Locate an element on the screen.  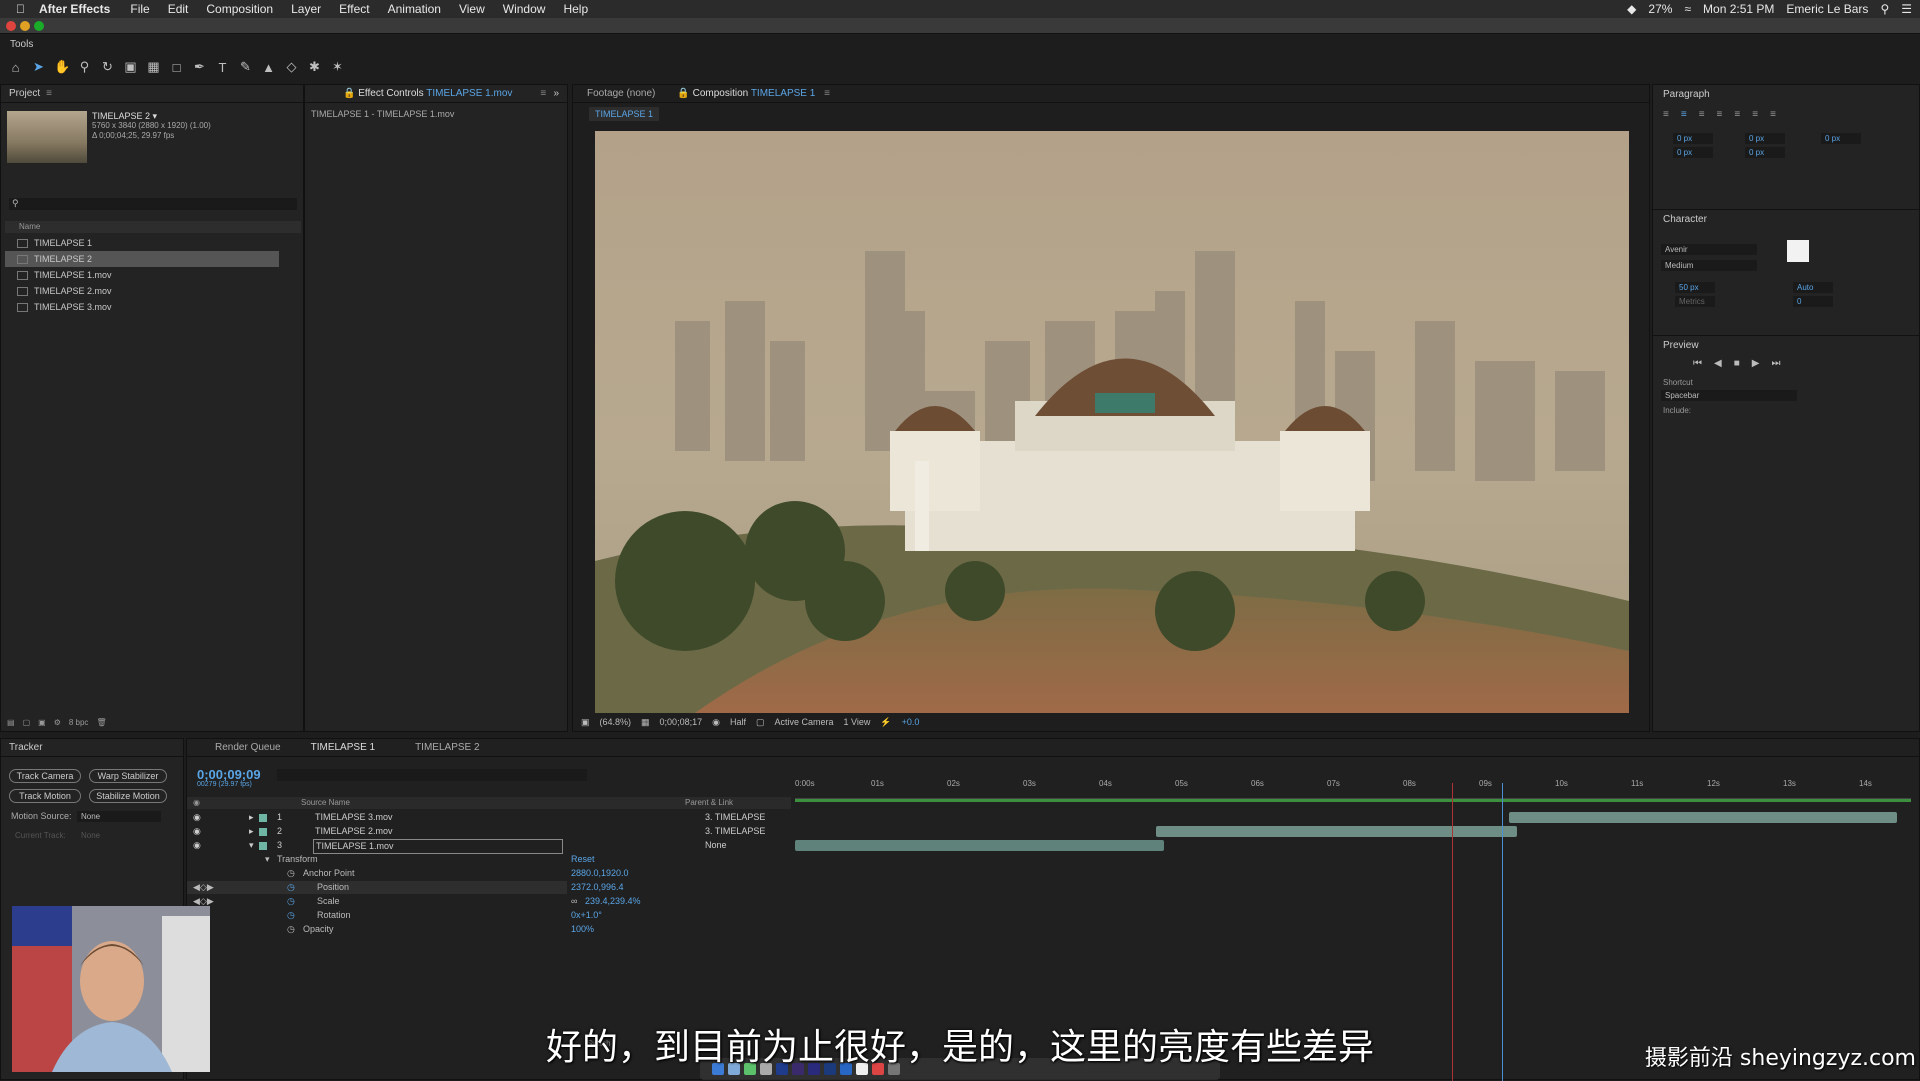
stop-icon: ■ is located at coordinates (1737, 363).